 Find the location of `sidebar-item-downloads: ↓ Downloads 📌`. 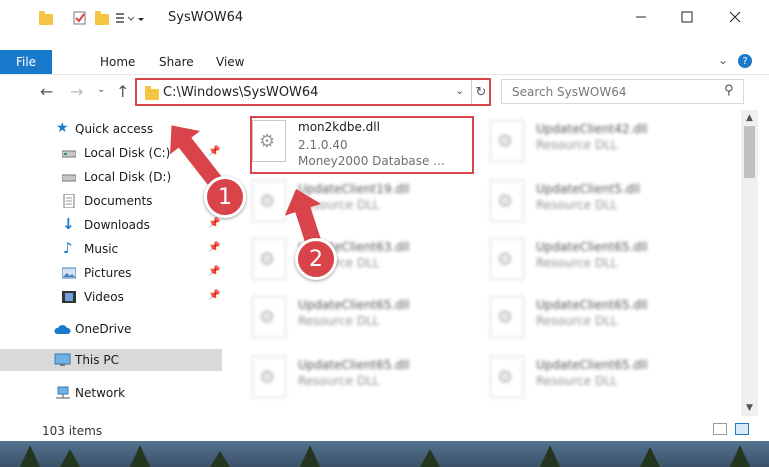

sidebar-item-downloads: ↓ Downloads 📌 is located at coordinates (111, 225).